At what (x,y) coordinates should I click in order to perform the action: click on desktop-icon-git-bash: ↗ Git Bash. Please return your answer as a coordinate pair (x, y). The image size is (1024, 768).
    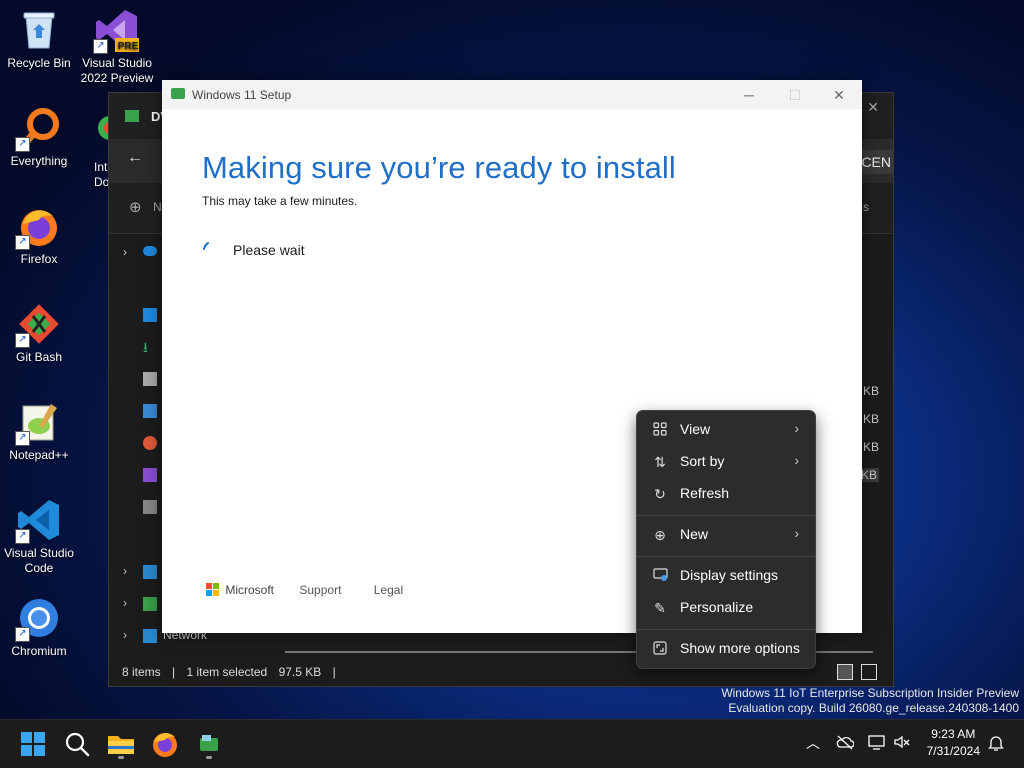
    Looking at the image, I should click on (39, 333).